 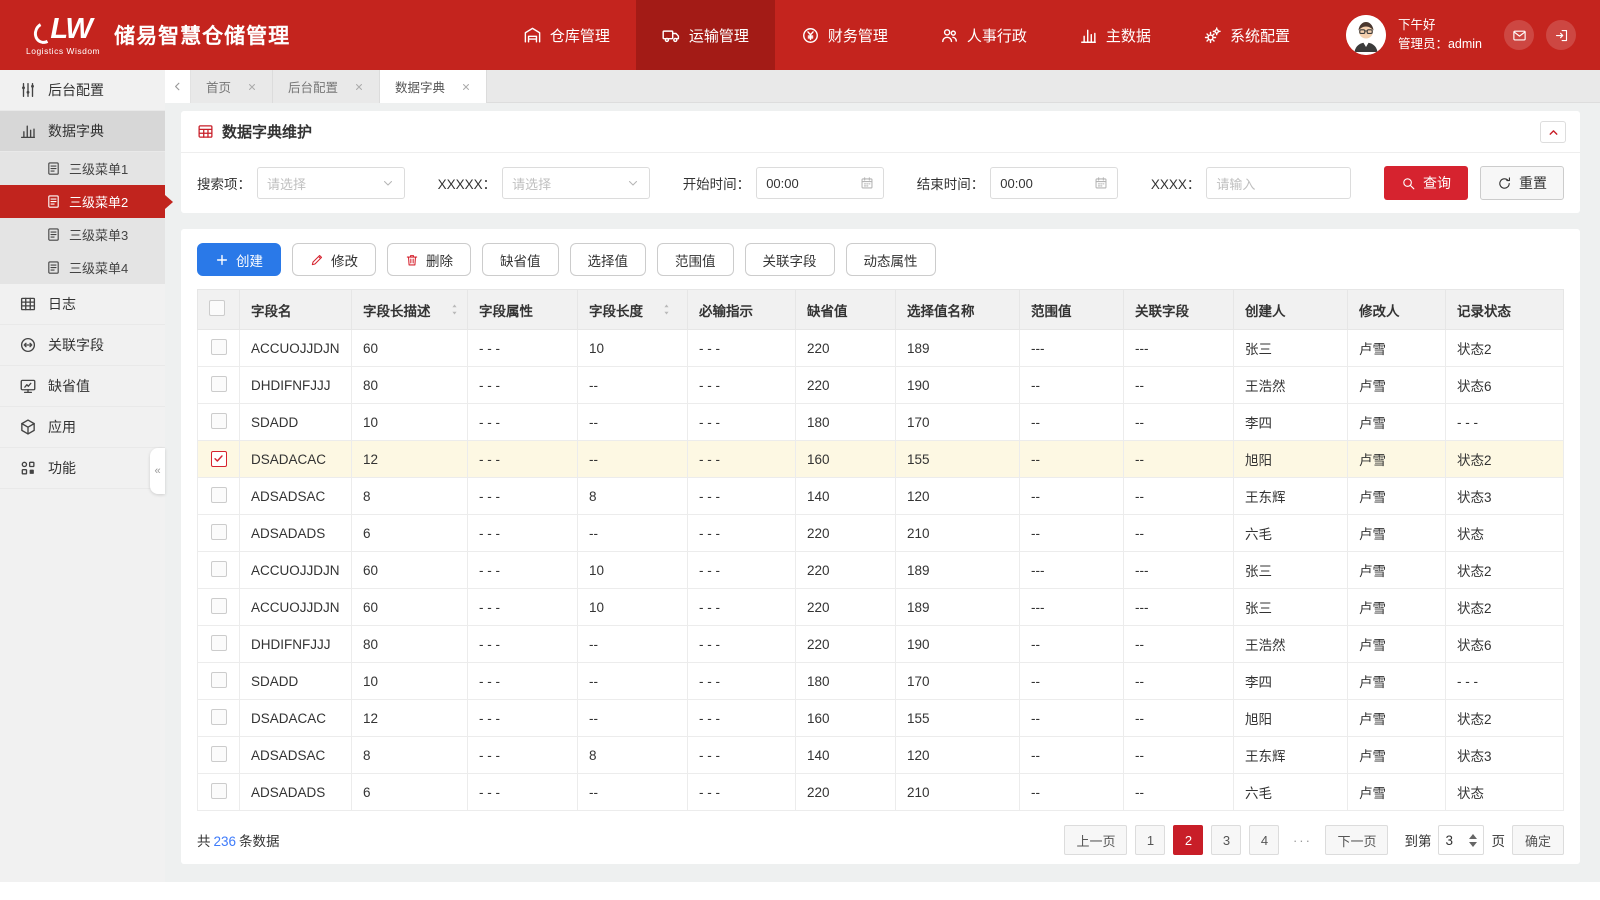 I want to click on next-page-button: 下一页, so click(x=1357, y=840).